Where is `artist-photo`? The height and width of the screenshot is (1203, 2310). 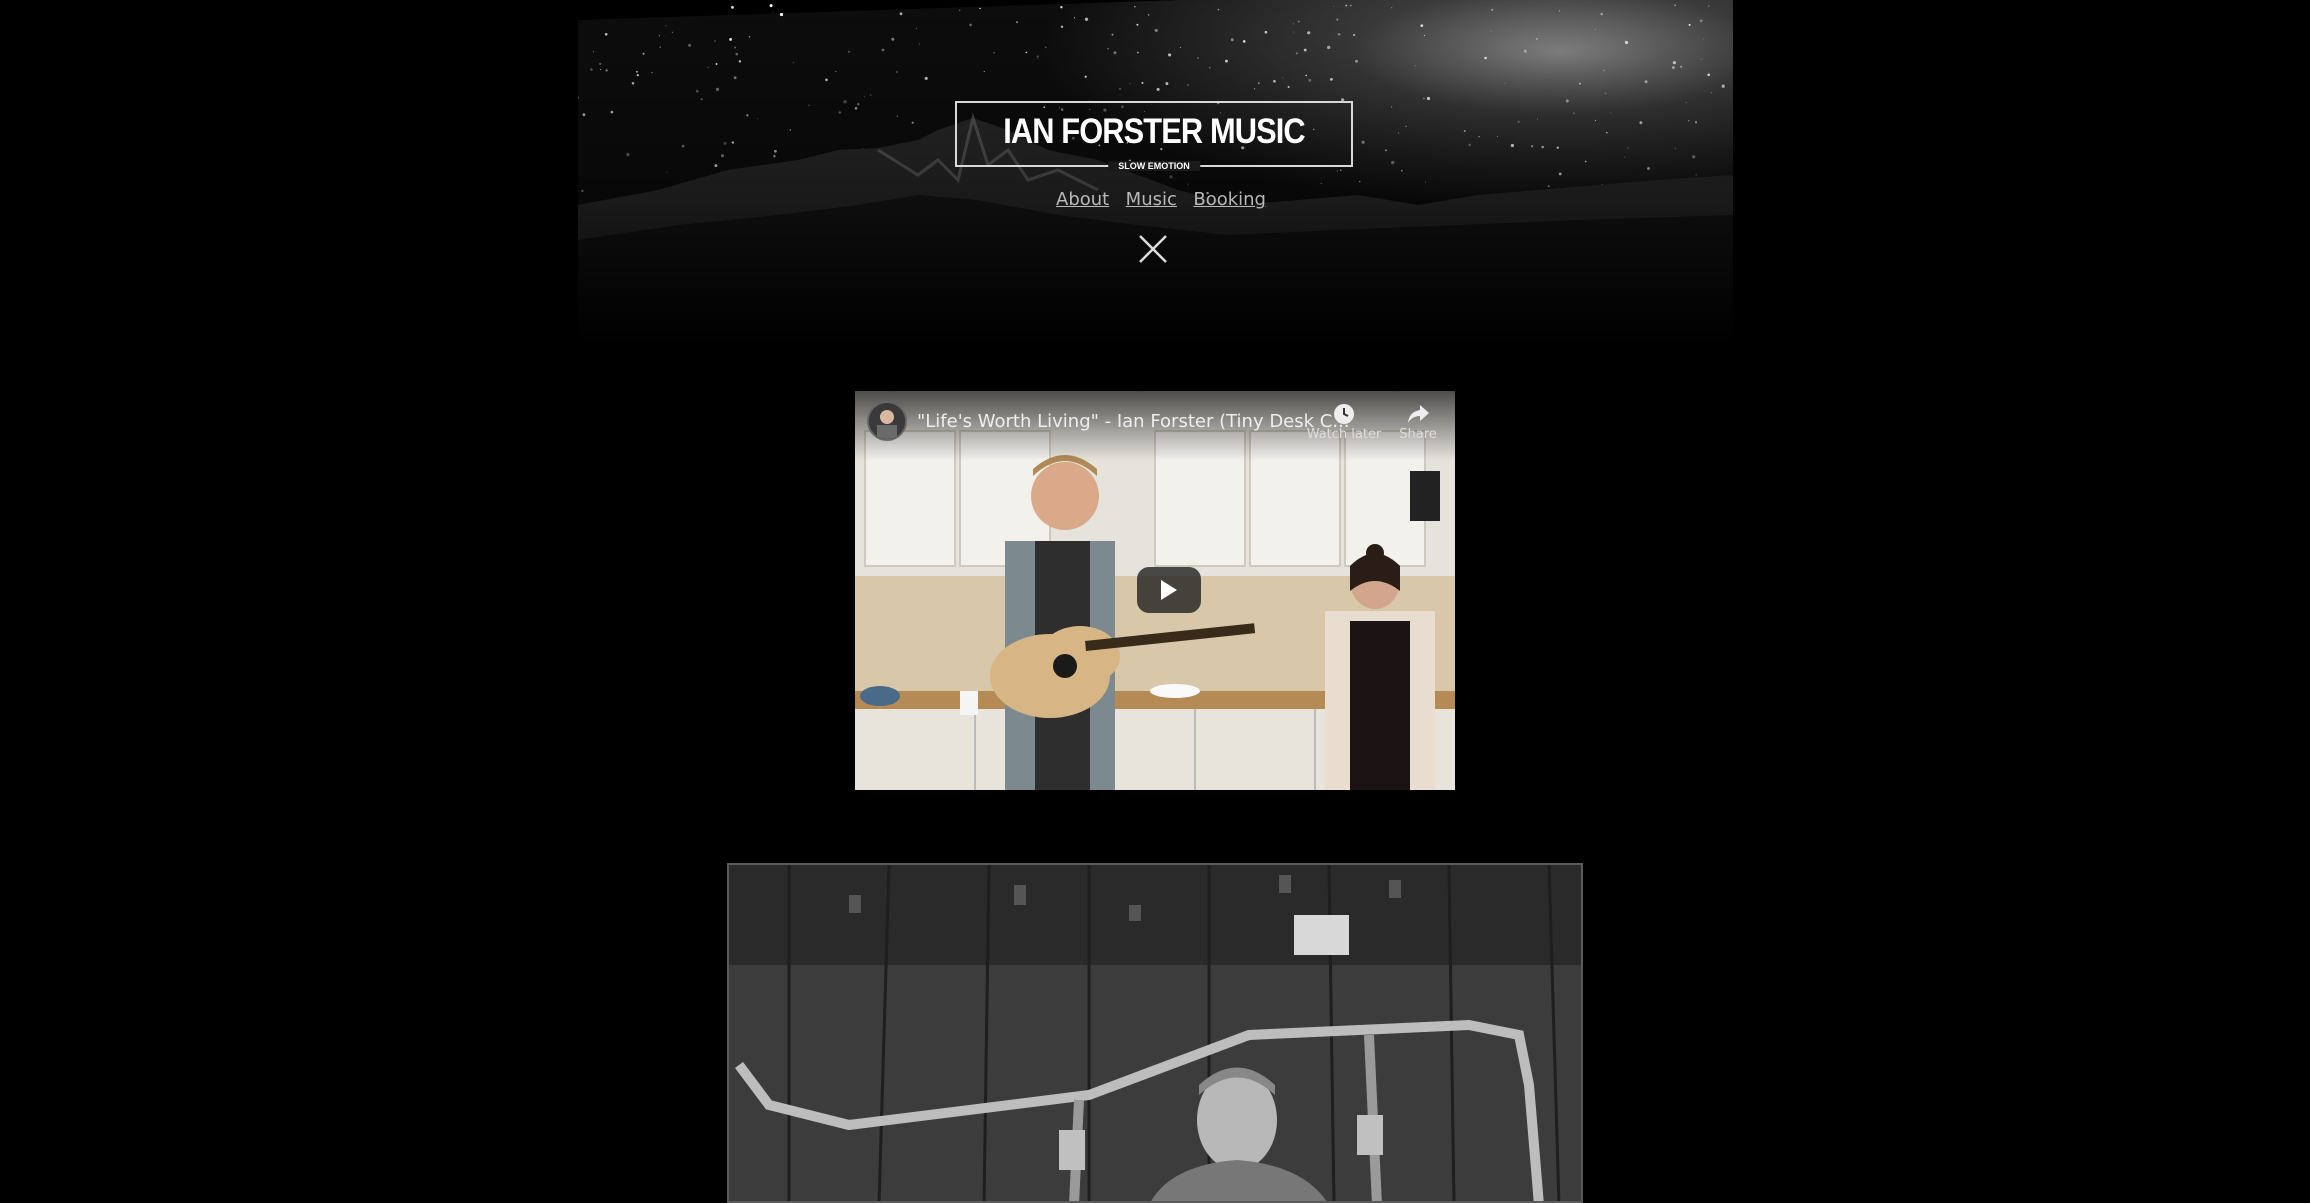 artist-photo is located at coordinates (1155, 1033).